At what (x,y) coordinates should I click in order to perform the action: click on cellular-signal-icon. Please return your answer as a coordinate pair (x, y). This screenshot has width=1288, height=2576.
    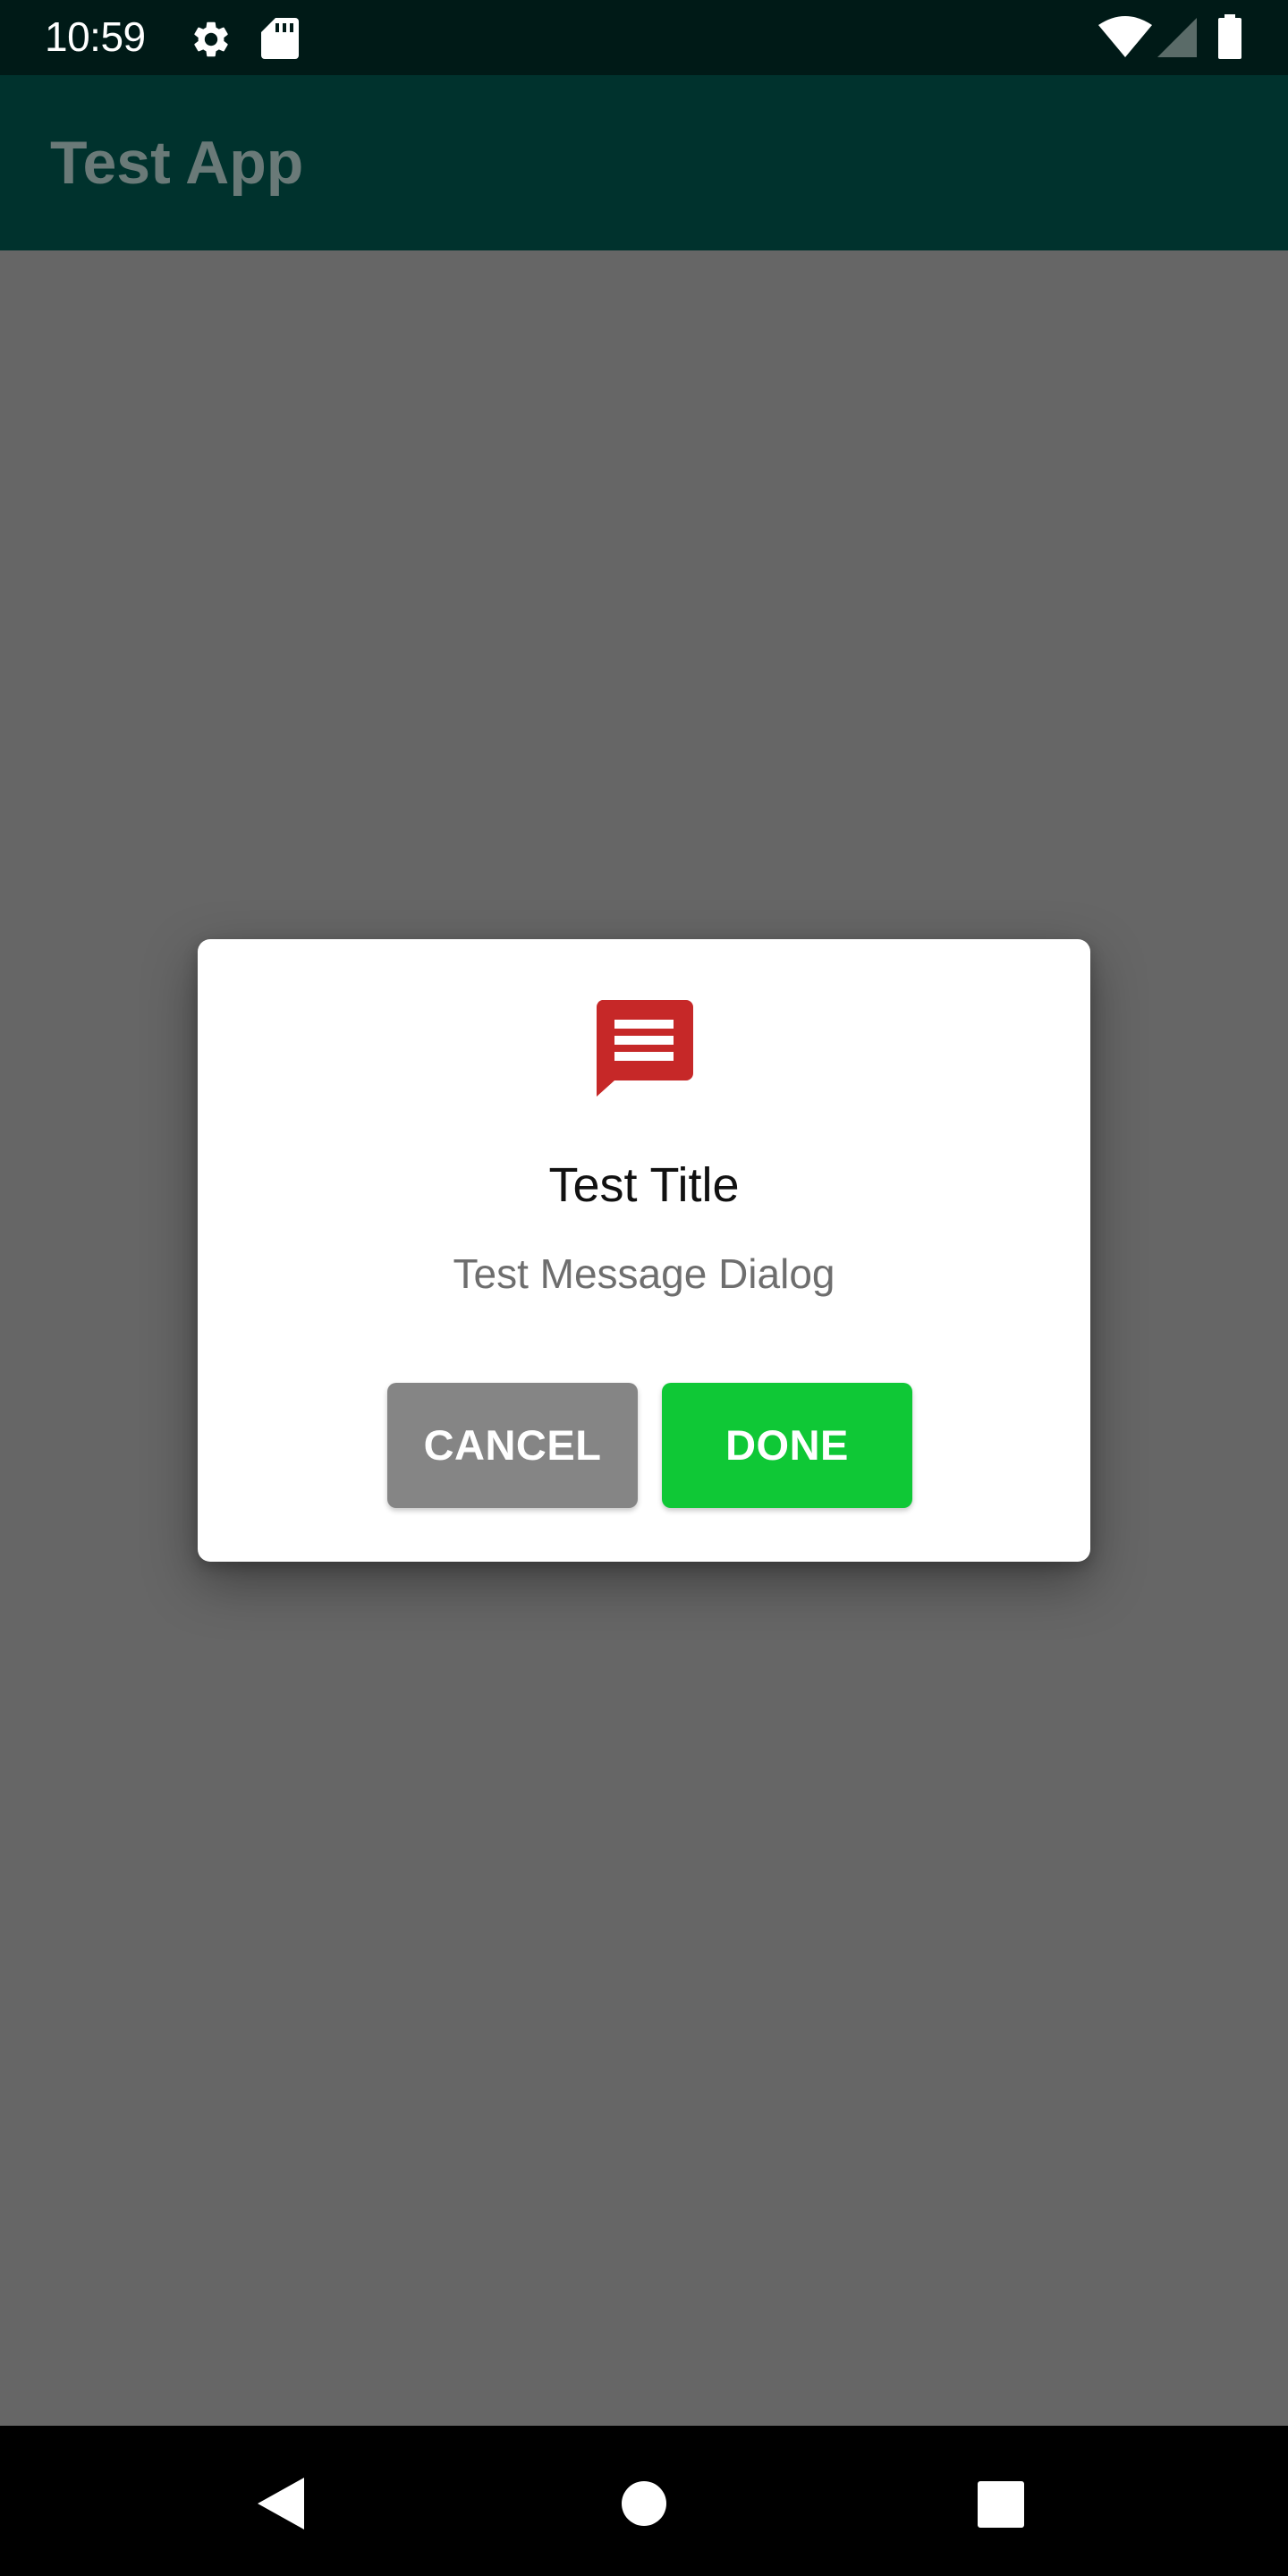
    Looking at the image, I should click on (1177, 37).